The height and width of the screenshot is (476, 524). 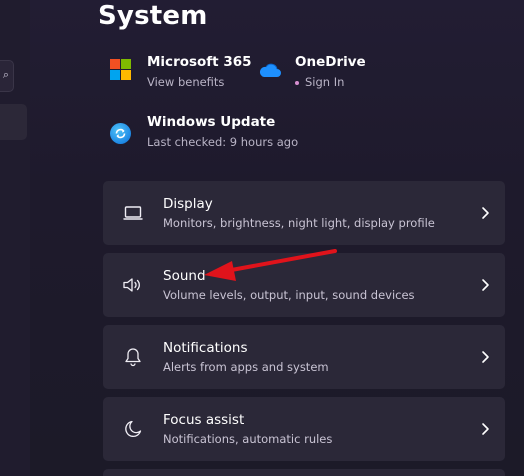 I want to click on tile-subtitle-row: Sign In, so click(x=330, y=82).